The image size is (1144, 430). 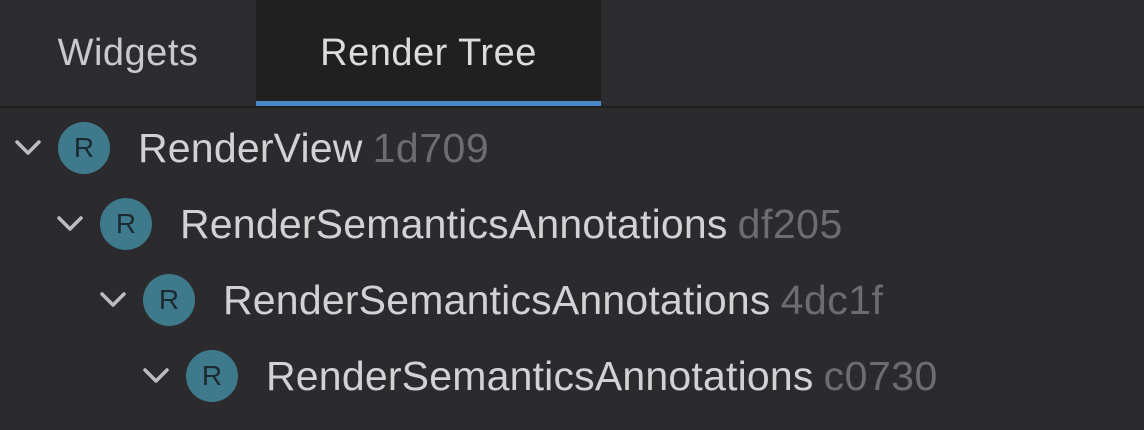 I want to click on tab-widgets-label: Widgets, so click(x=128, y=52).